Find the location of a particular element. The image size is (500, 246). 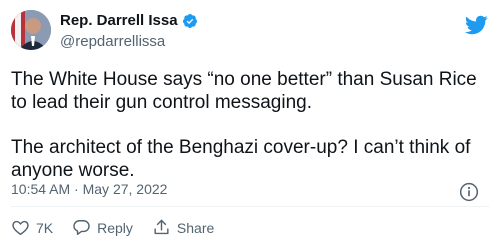

author-name-row: Rep. Darrell Issa is located at coordinates (129, 20).